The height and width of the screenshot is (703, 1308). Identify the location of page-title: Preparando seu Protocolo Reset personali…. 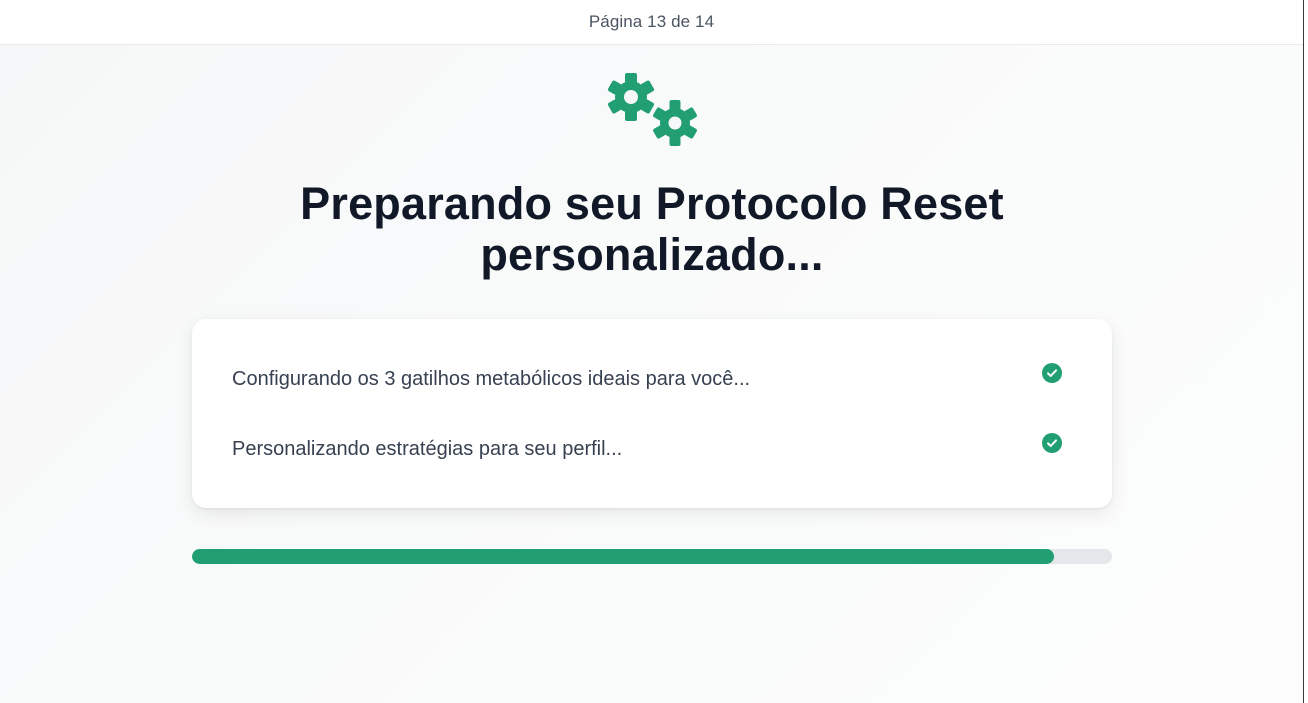
(652, 229).